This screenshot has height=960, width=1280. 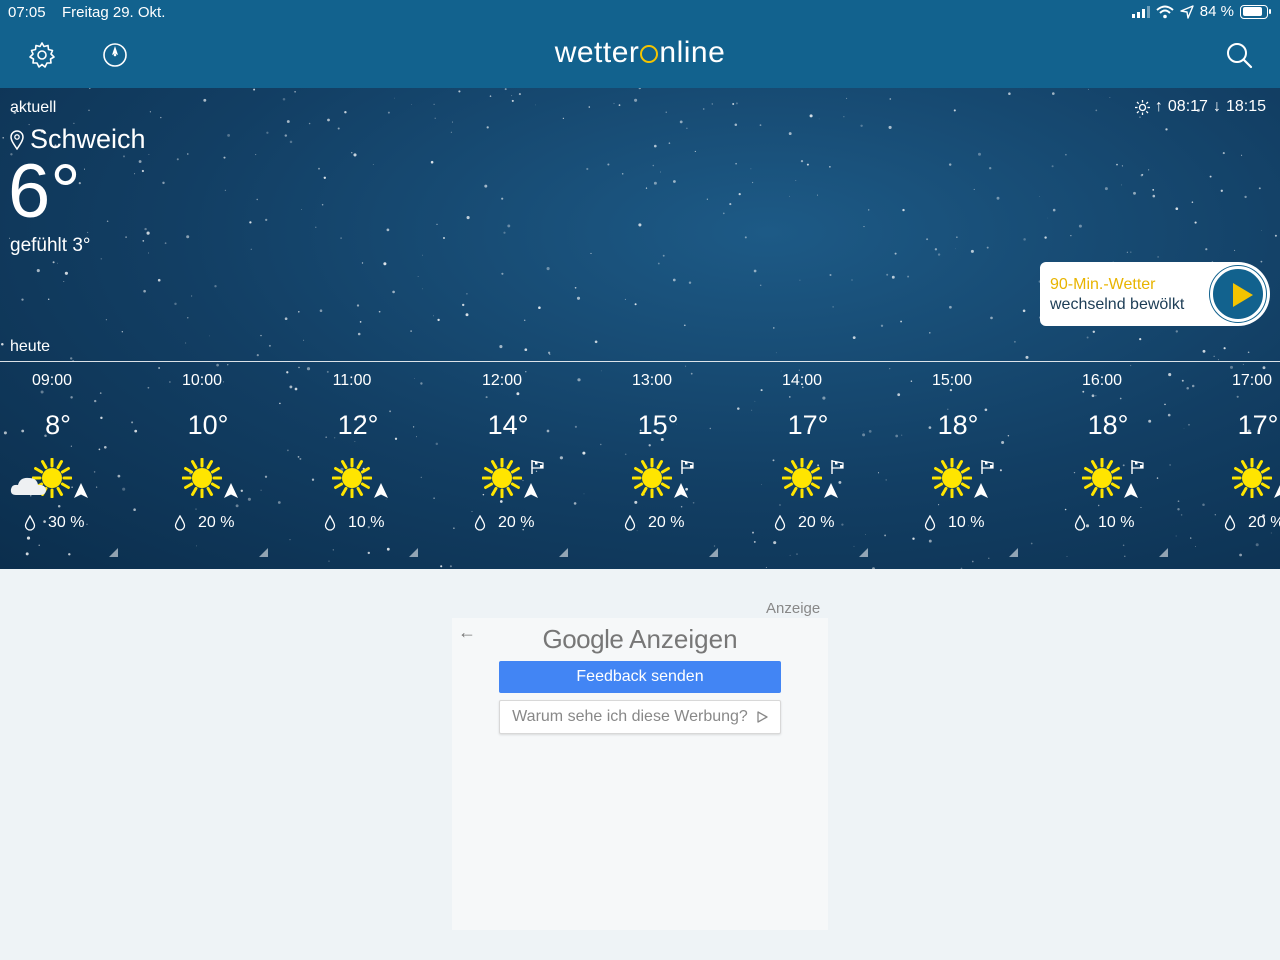 What do you see at coordinates (1252, 380) in the screenshot?
I see `hour-time: 17:00` at bounding box center [1252, 380].